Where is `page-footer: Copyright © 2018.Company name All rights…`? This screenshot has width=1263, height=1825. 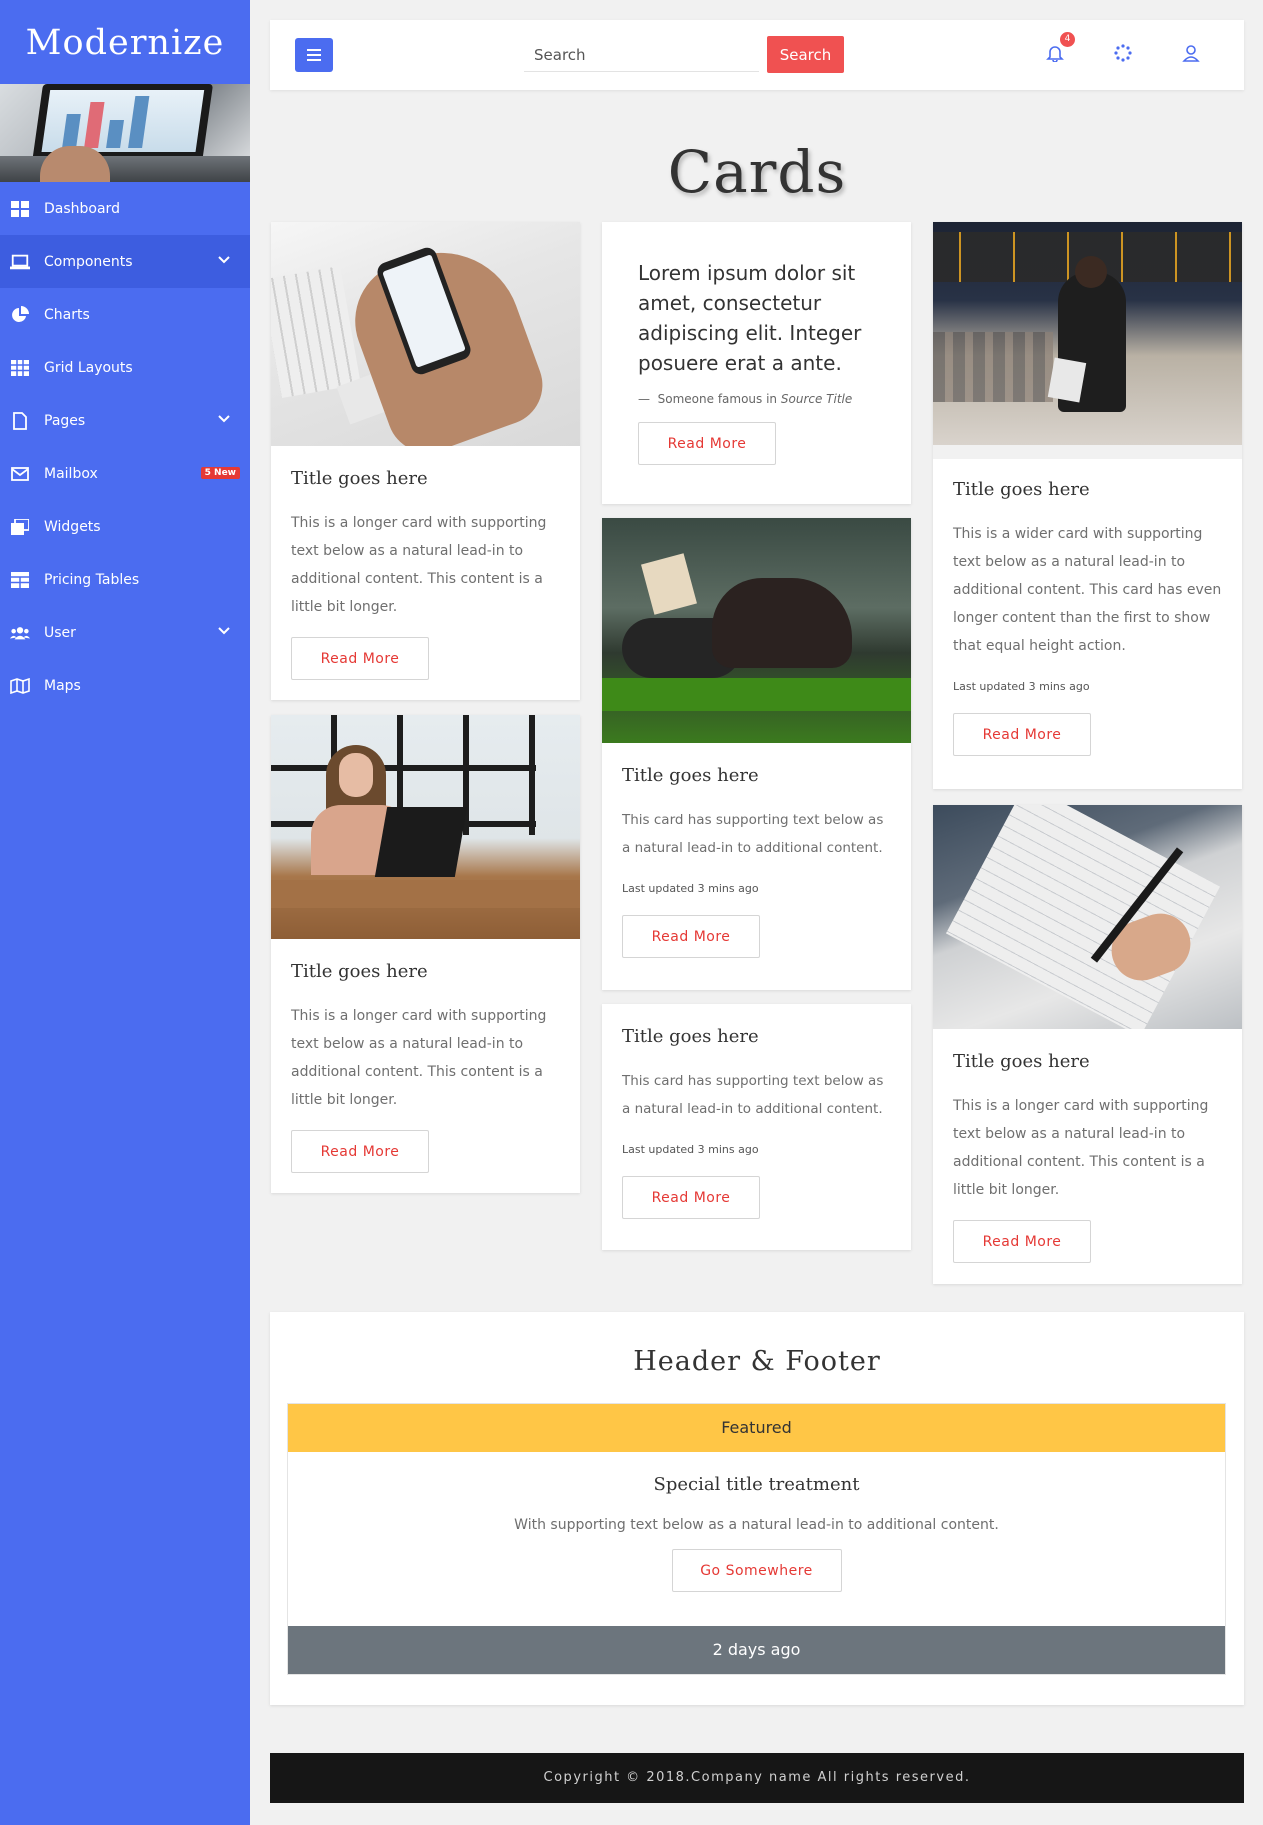
page-footer: Copyright © 2018.Company name All rights… is located at coordinates (757, 1778).